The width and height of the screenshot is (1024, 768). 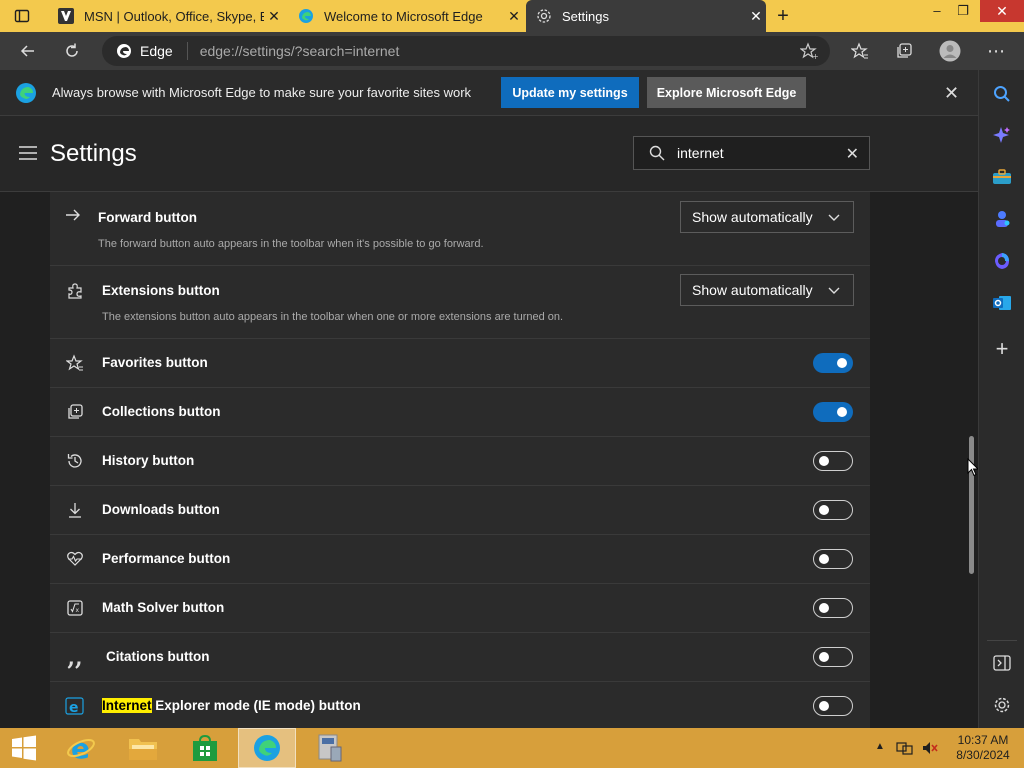 I want to click on minimize-button: –, so click(x=937, y=11).